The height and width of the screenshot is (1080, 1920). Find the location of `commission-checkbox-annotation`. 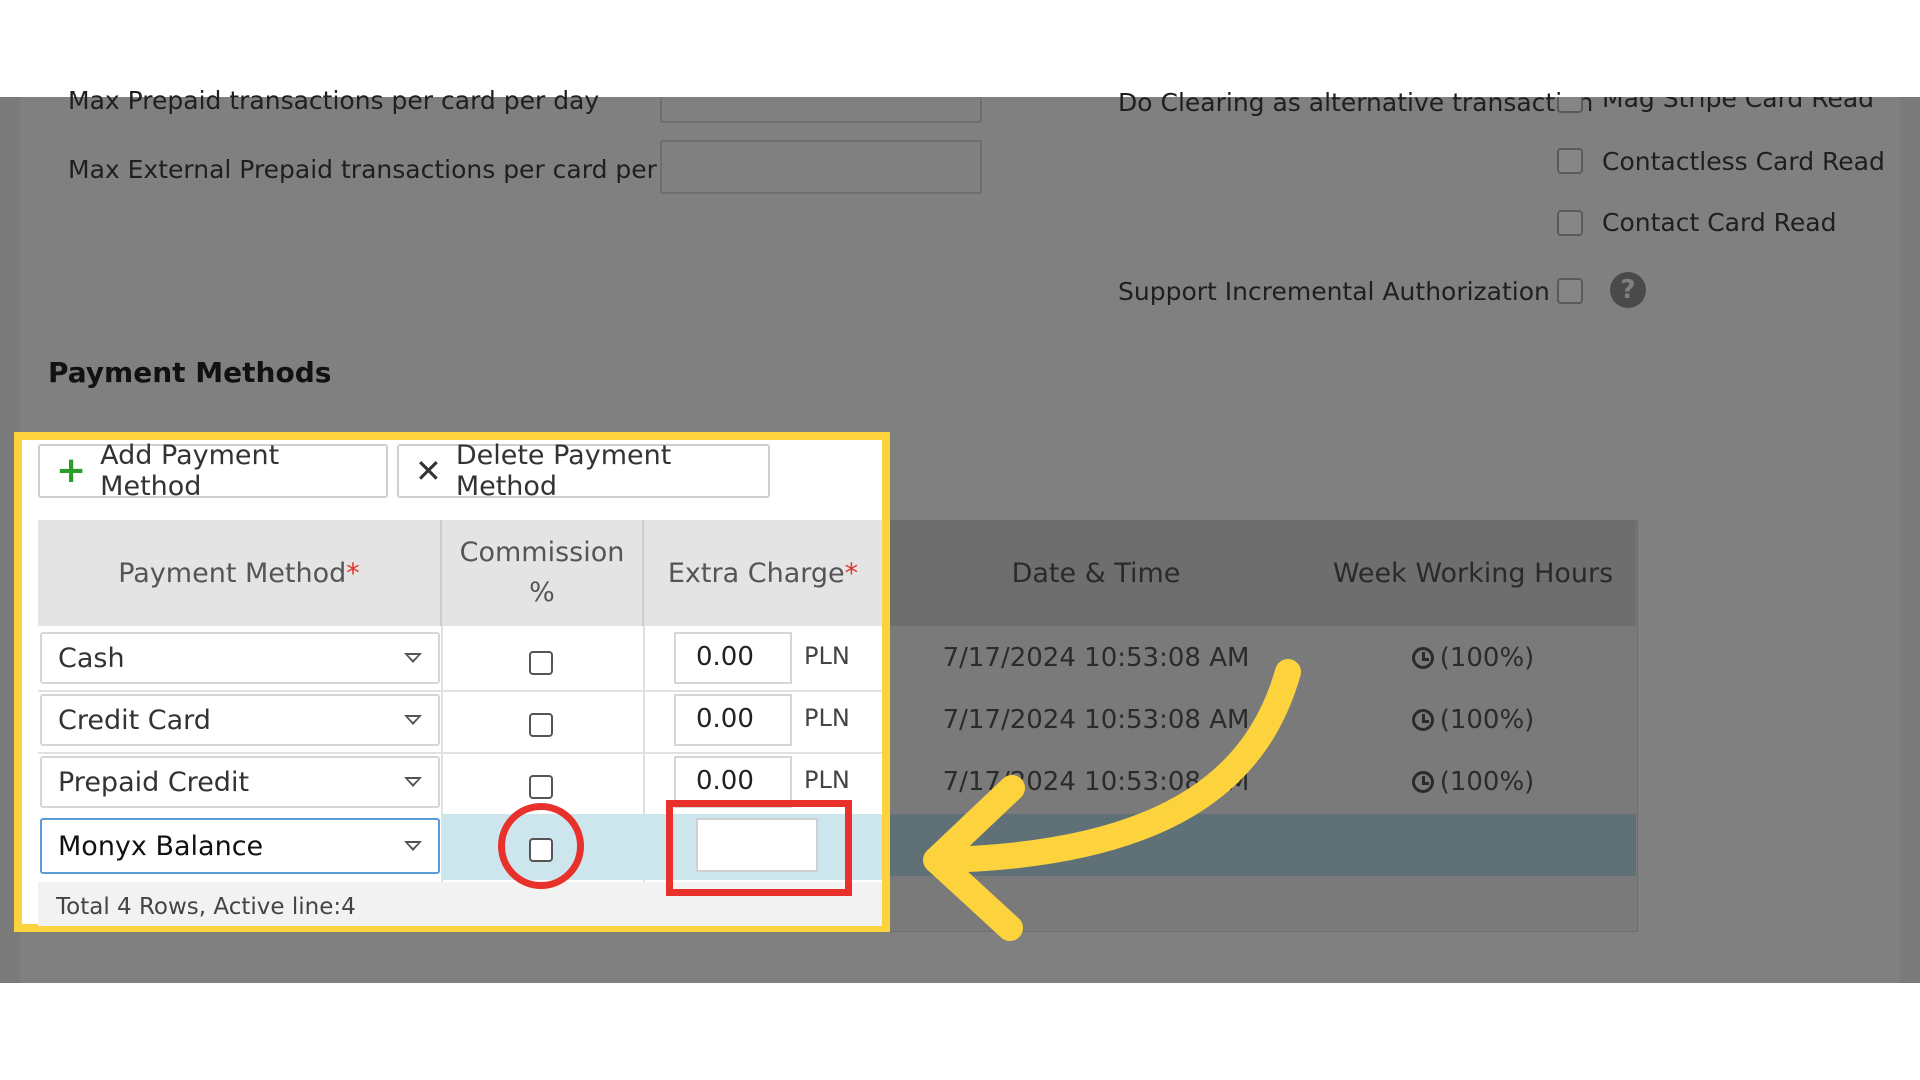

commission-checkbox-annotation is located at coordinates (541, 846).